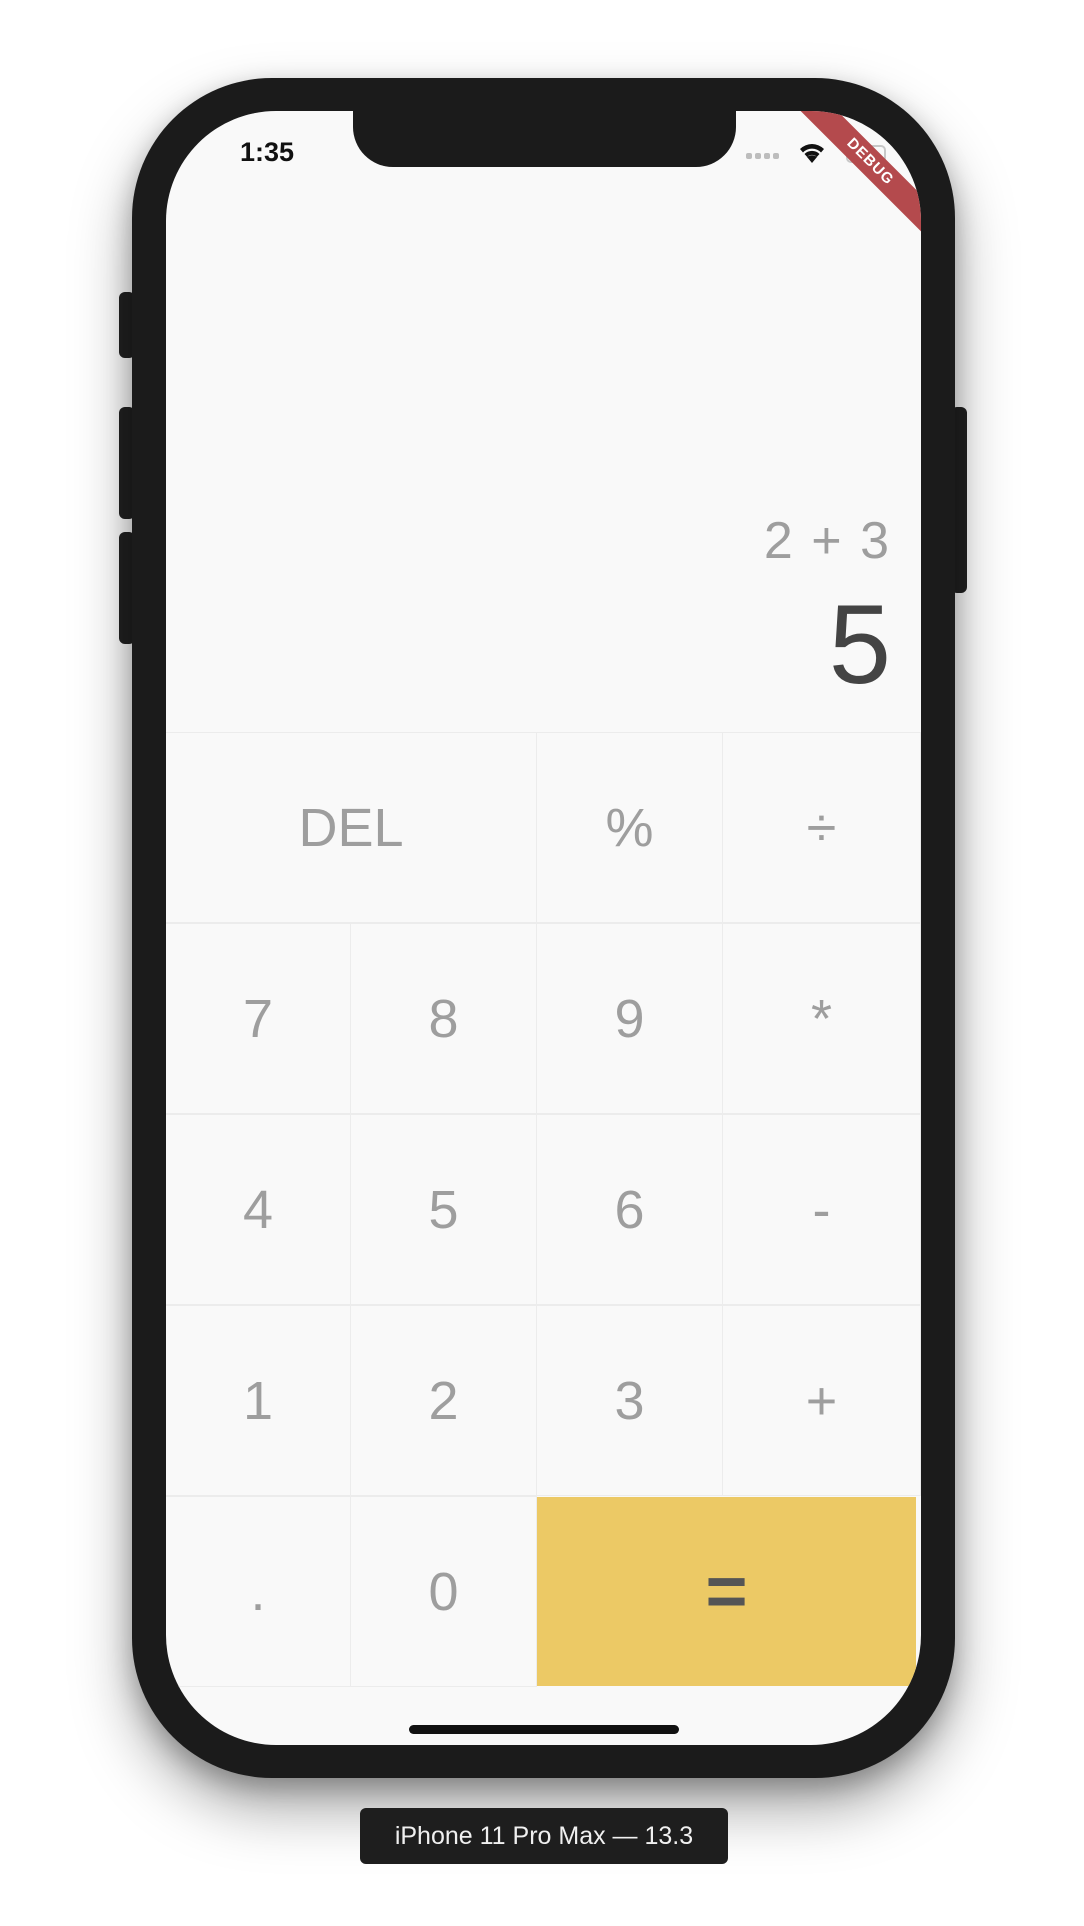  Describe the element at coordinates (859, 644) in the screenshot. I see `result-text: 5` at that location.